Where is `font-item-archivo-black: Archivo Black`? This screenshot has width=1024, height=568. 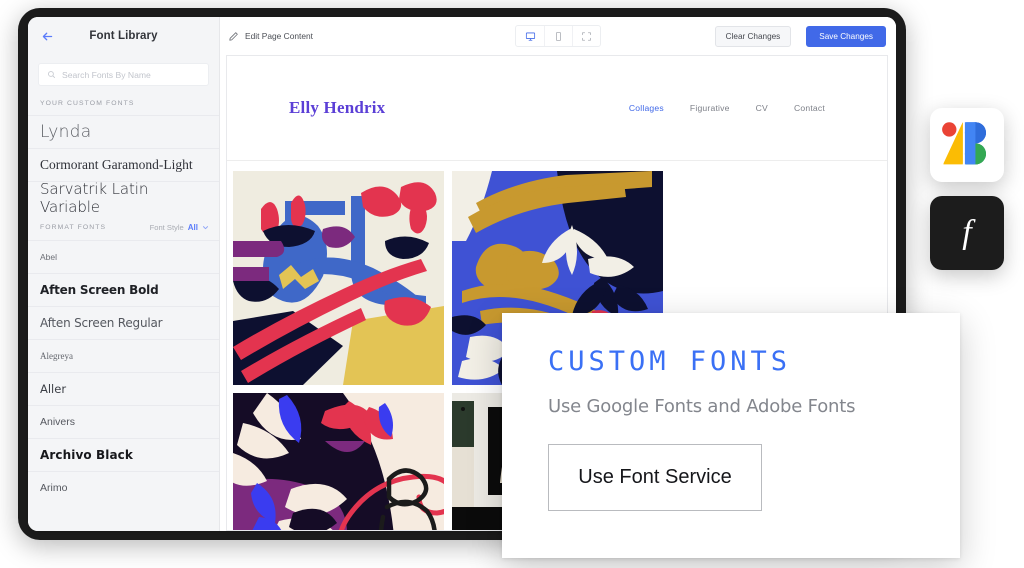 font-item-archivo-black: Archivo Black is located at coordinates (123, 454).